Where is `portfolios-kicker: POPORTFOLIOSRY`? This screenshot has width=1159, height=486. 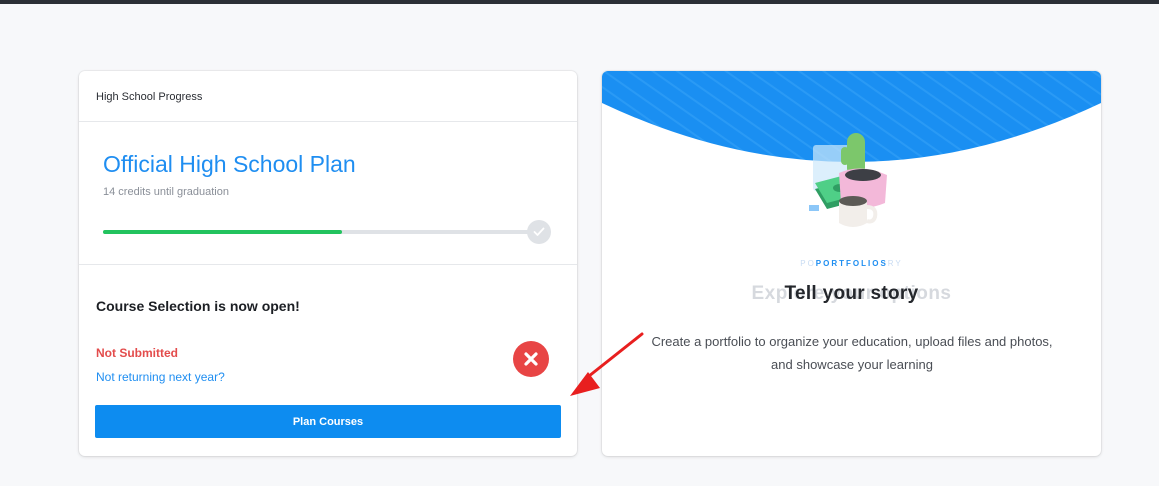 portfolios-kicker: POPORTFOLIOSRY is located at coordinates (851, 263).